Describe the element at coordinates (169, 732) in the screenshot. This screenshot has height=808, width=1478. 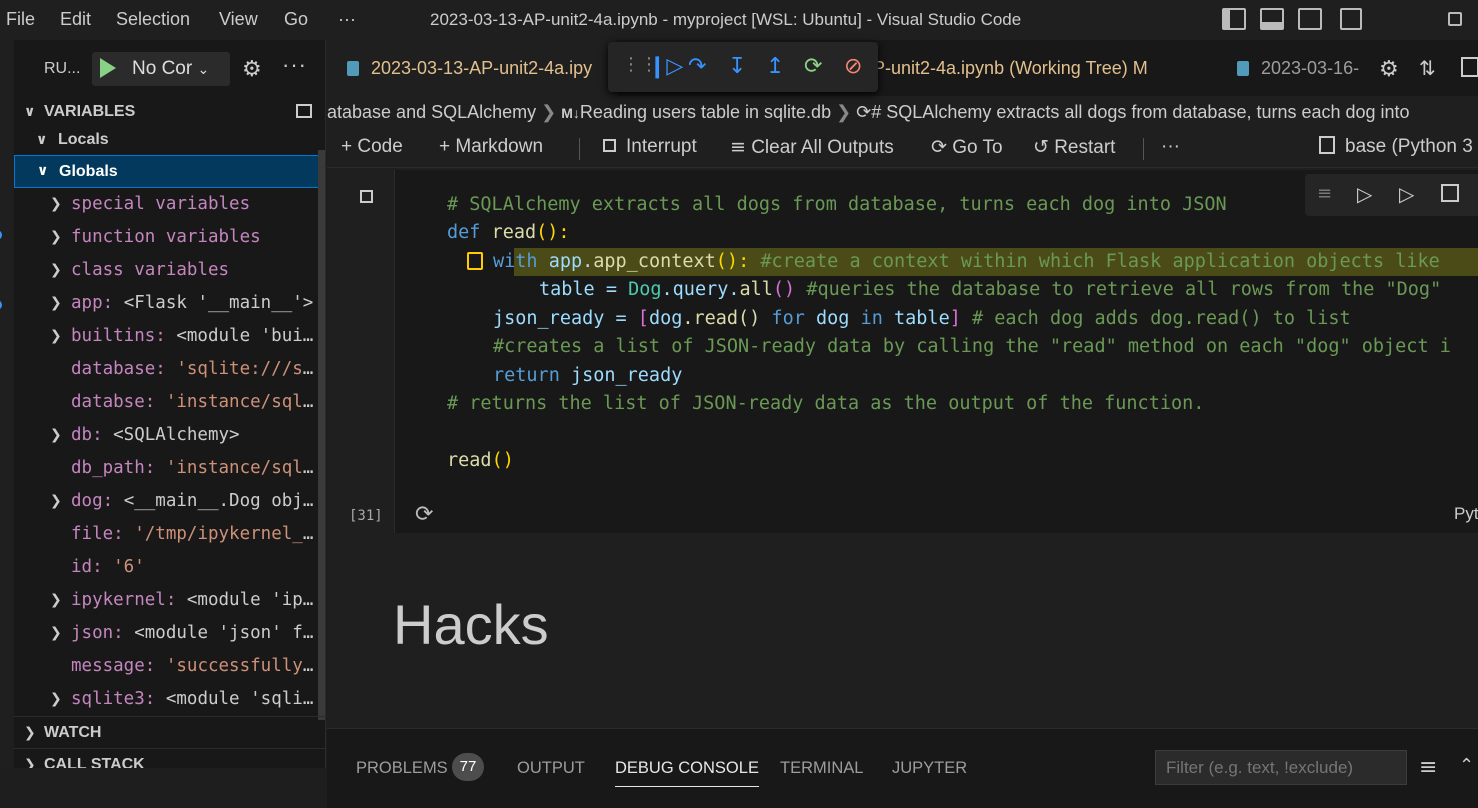
I see `watch-header: ❯ WATCH` at that location.